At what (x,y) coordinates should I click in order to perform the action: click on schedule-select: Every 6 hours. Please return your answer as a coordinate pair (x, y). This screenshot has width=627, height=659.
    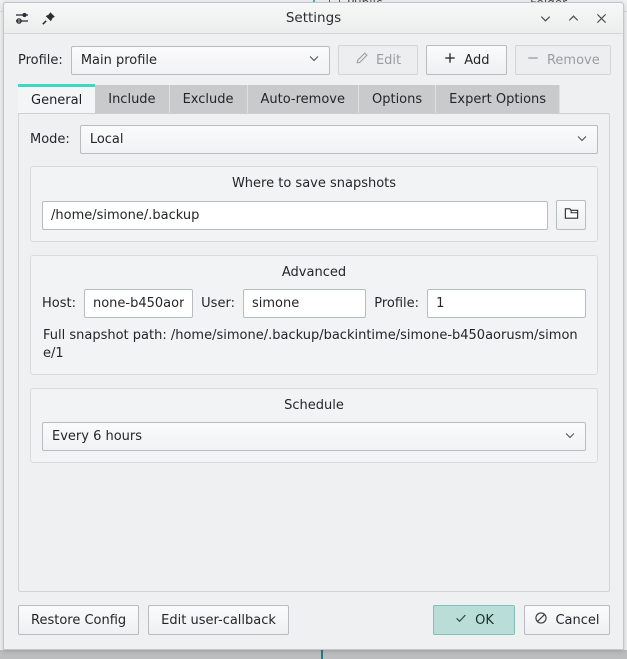
    Looking at the image, I should click on (314, 436).